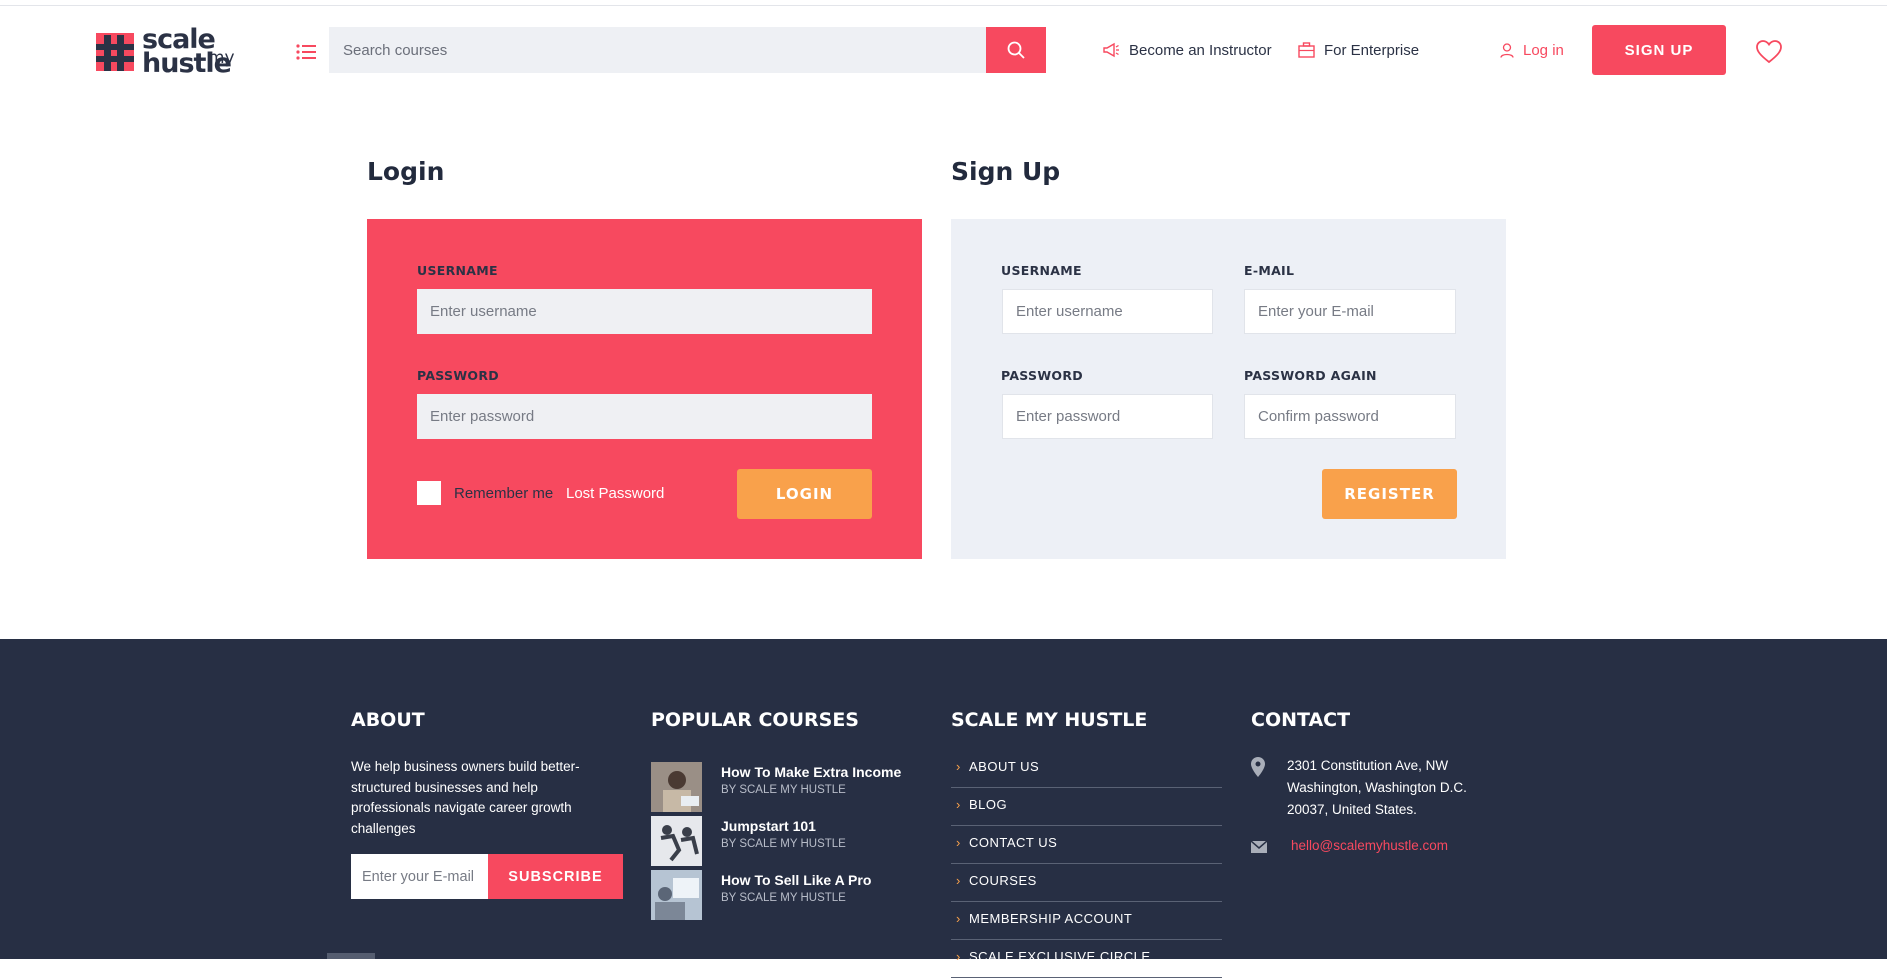  I want to click on login-title: Login, so click(406, 171).